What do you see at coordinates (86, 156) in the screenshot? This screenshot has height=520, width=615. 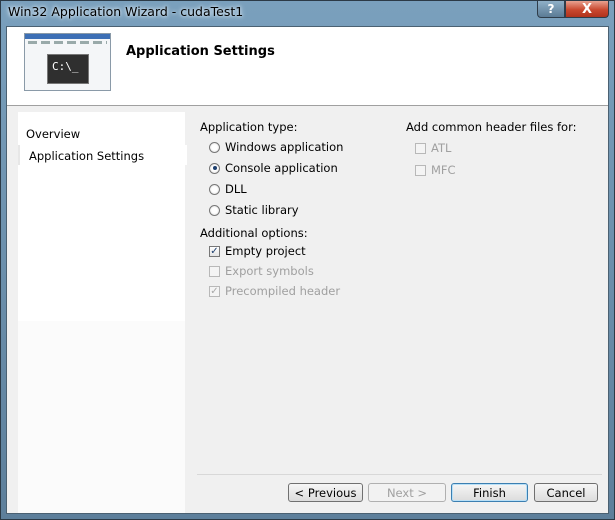 I see `nav-item-application-settings: Application Settings` at bounding box center [86, 156].